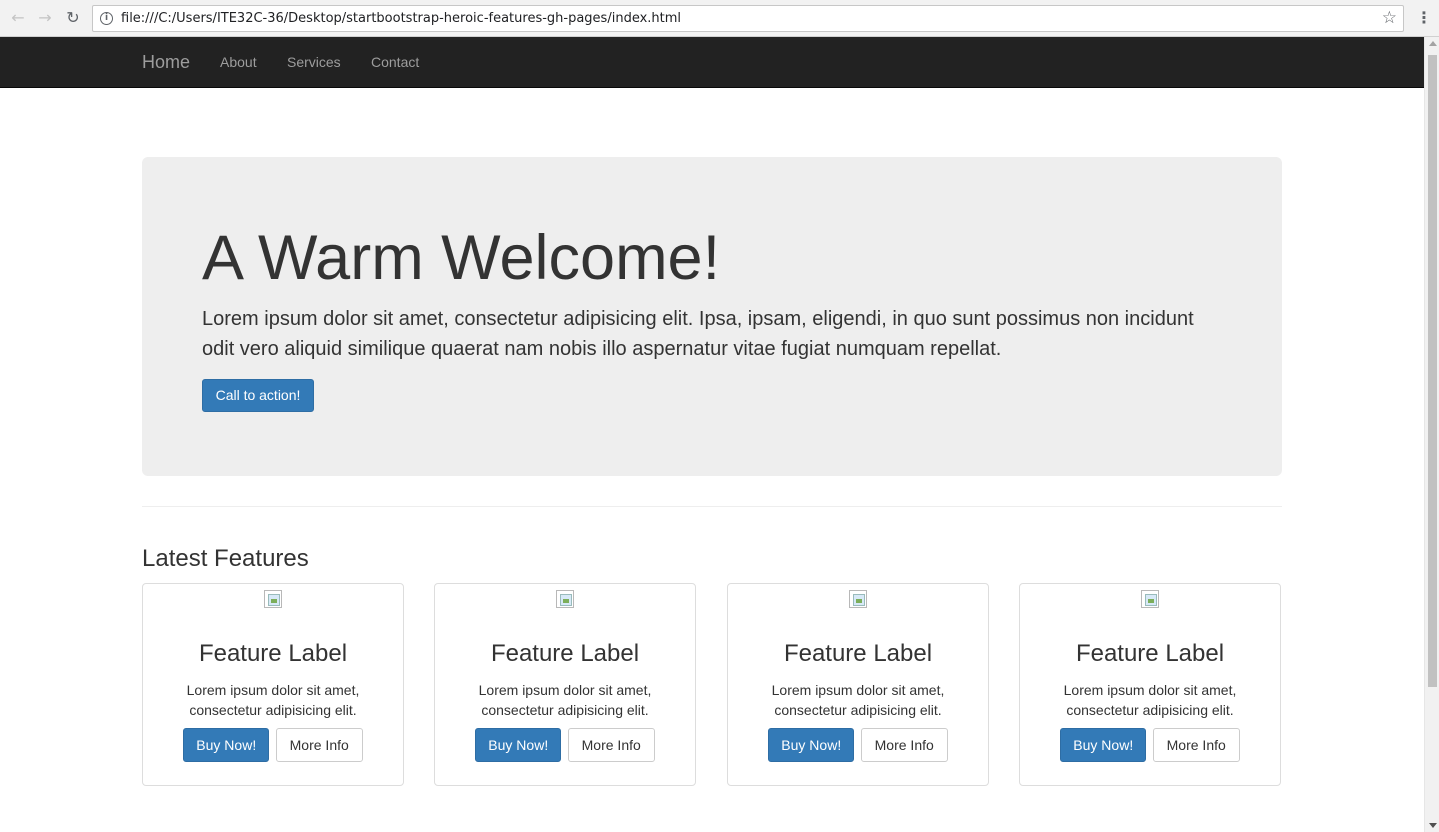 This screenshot has width=1439, height=832. What do you see at coordinates (225, 558) in the screenshot?
I see `latest-features-heading: Latest Features` at bounding box center [225, 558].